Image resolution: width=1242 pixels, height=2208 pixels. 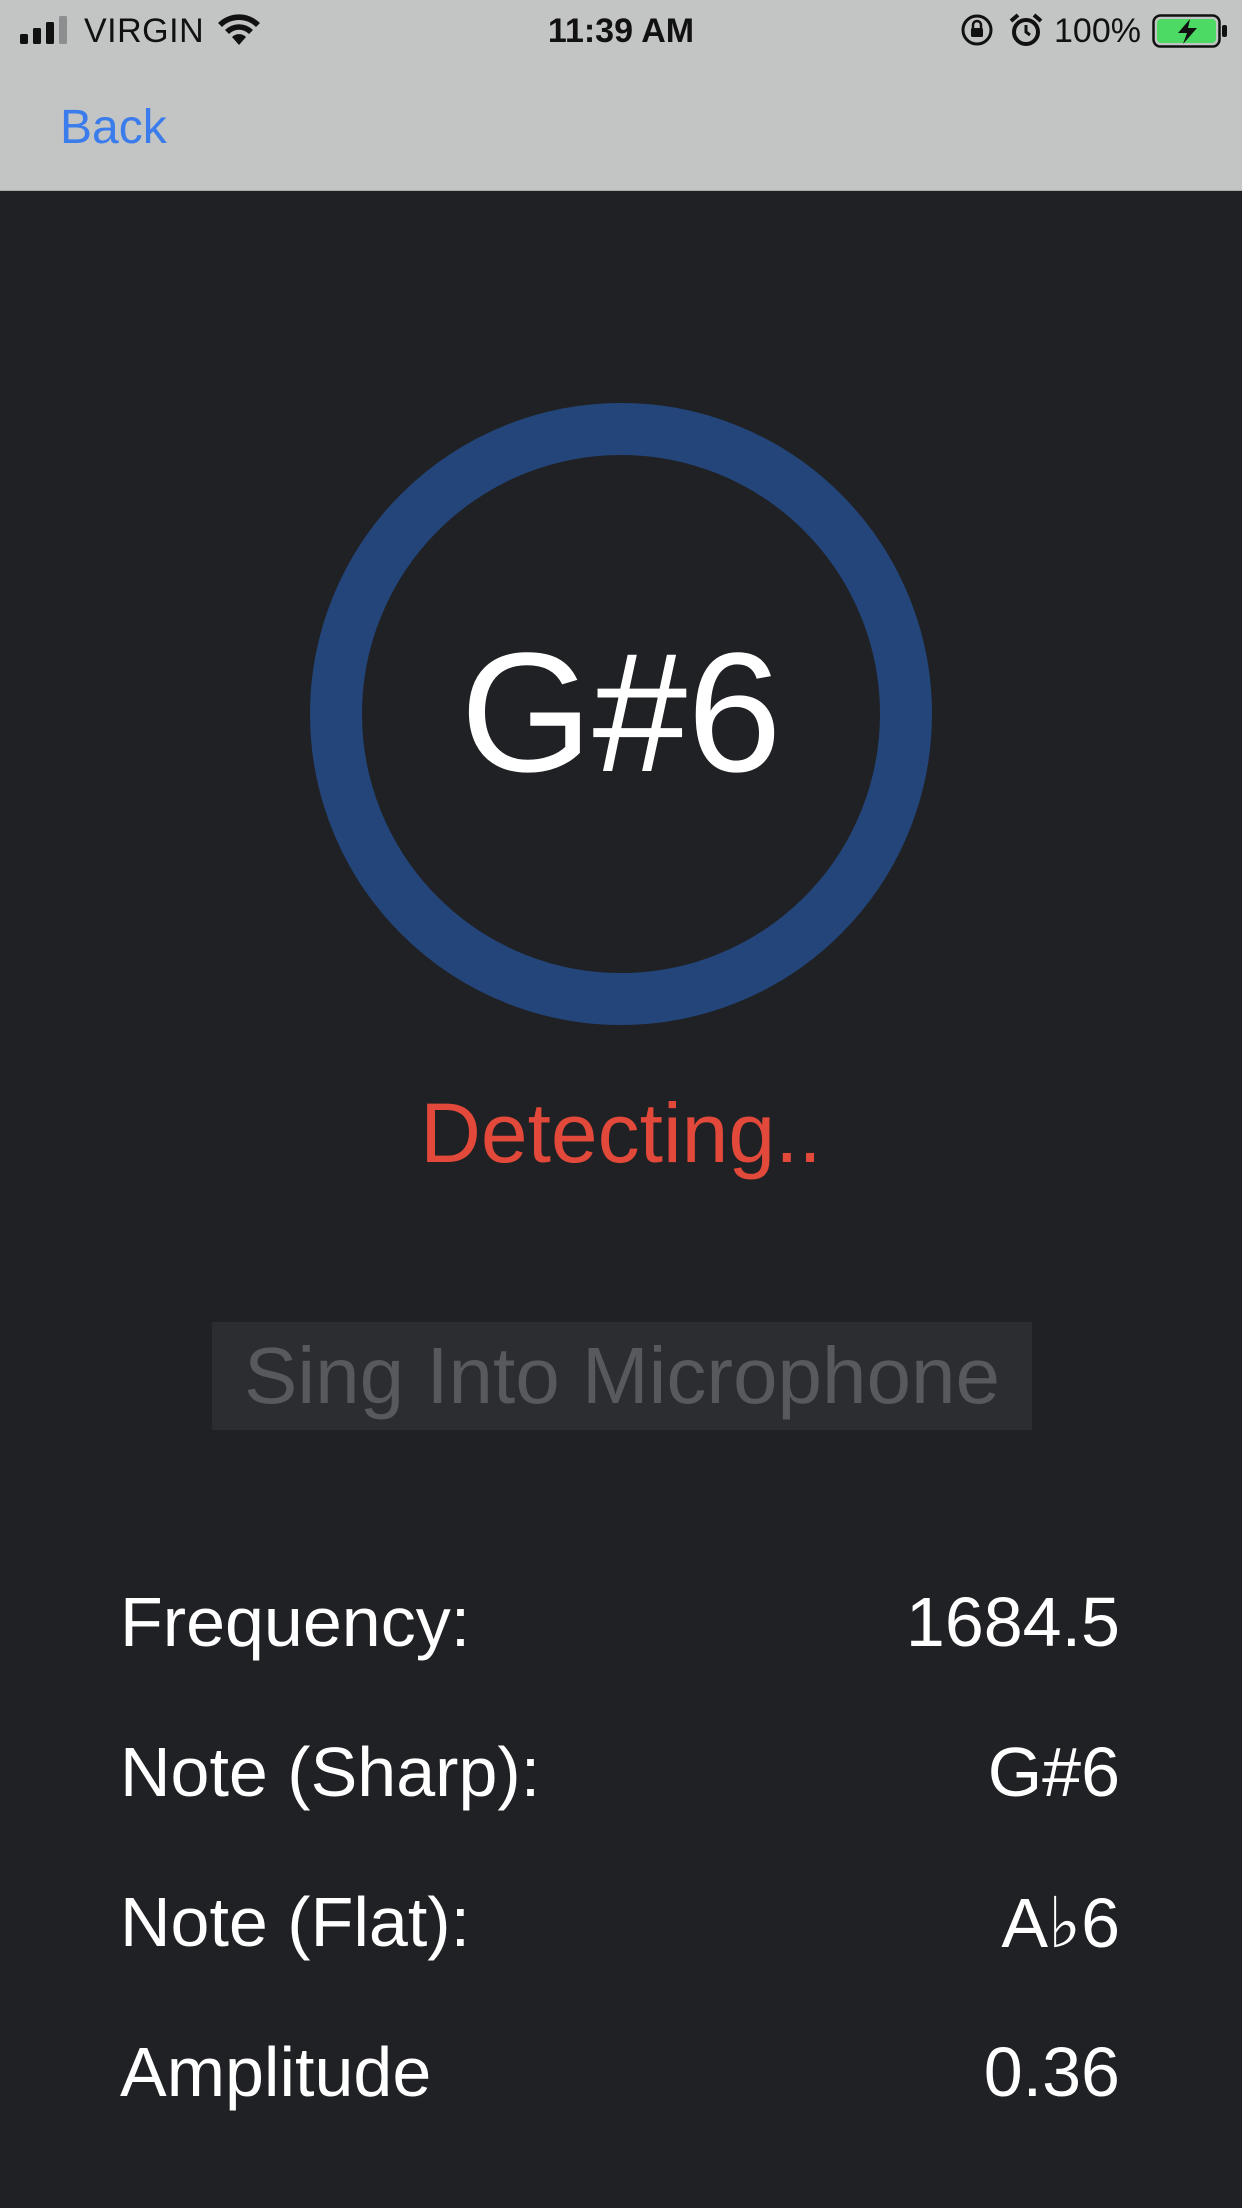 What do you see at coordinates (621, 31) in the screenshot?
I see `status-bar: VIRGIN 11:39 AM 100%` at bounding box center [621, 31].